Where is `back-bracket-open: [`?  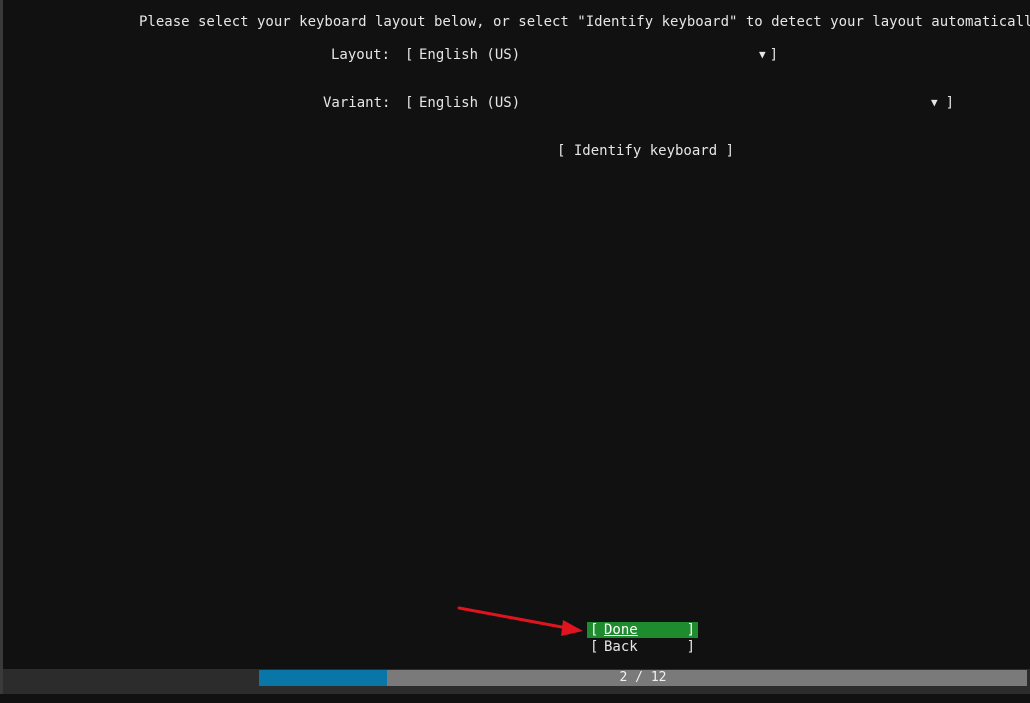
back-bracket-open: [ is located at coordinates (594, 647).